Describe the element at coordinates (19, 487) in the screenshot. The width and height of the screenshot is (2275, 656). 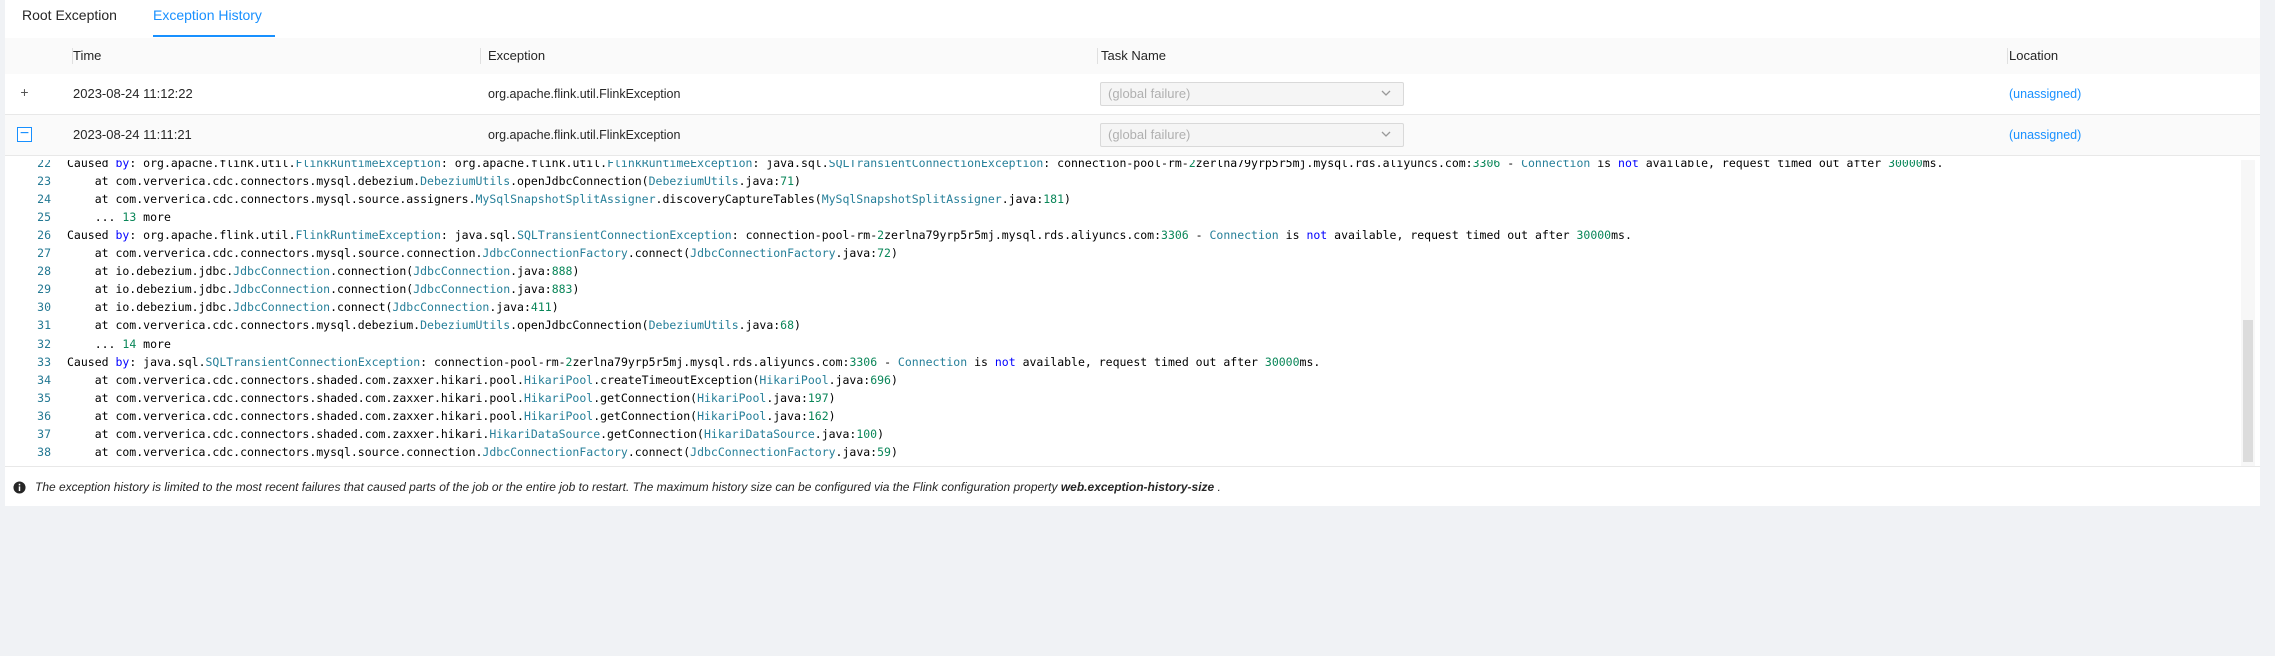
I see `info-icon` at that location.